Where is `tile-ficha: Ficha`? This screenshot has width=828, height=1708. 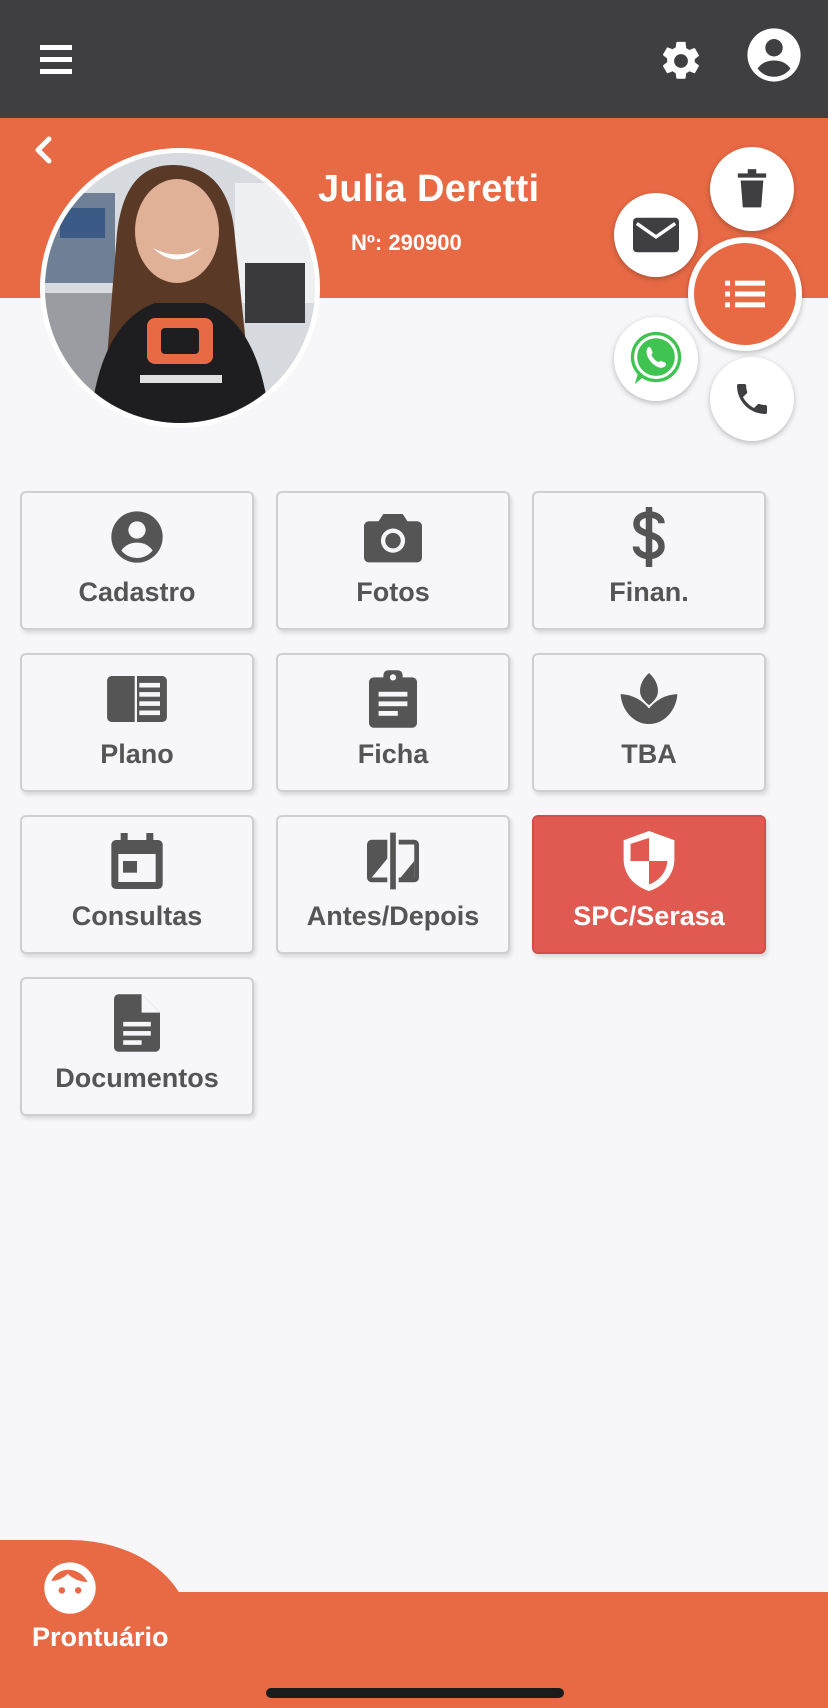 tile-ficha: Ficha is located at coordinates (393, 722).